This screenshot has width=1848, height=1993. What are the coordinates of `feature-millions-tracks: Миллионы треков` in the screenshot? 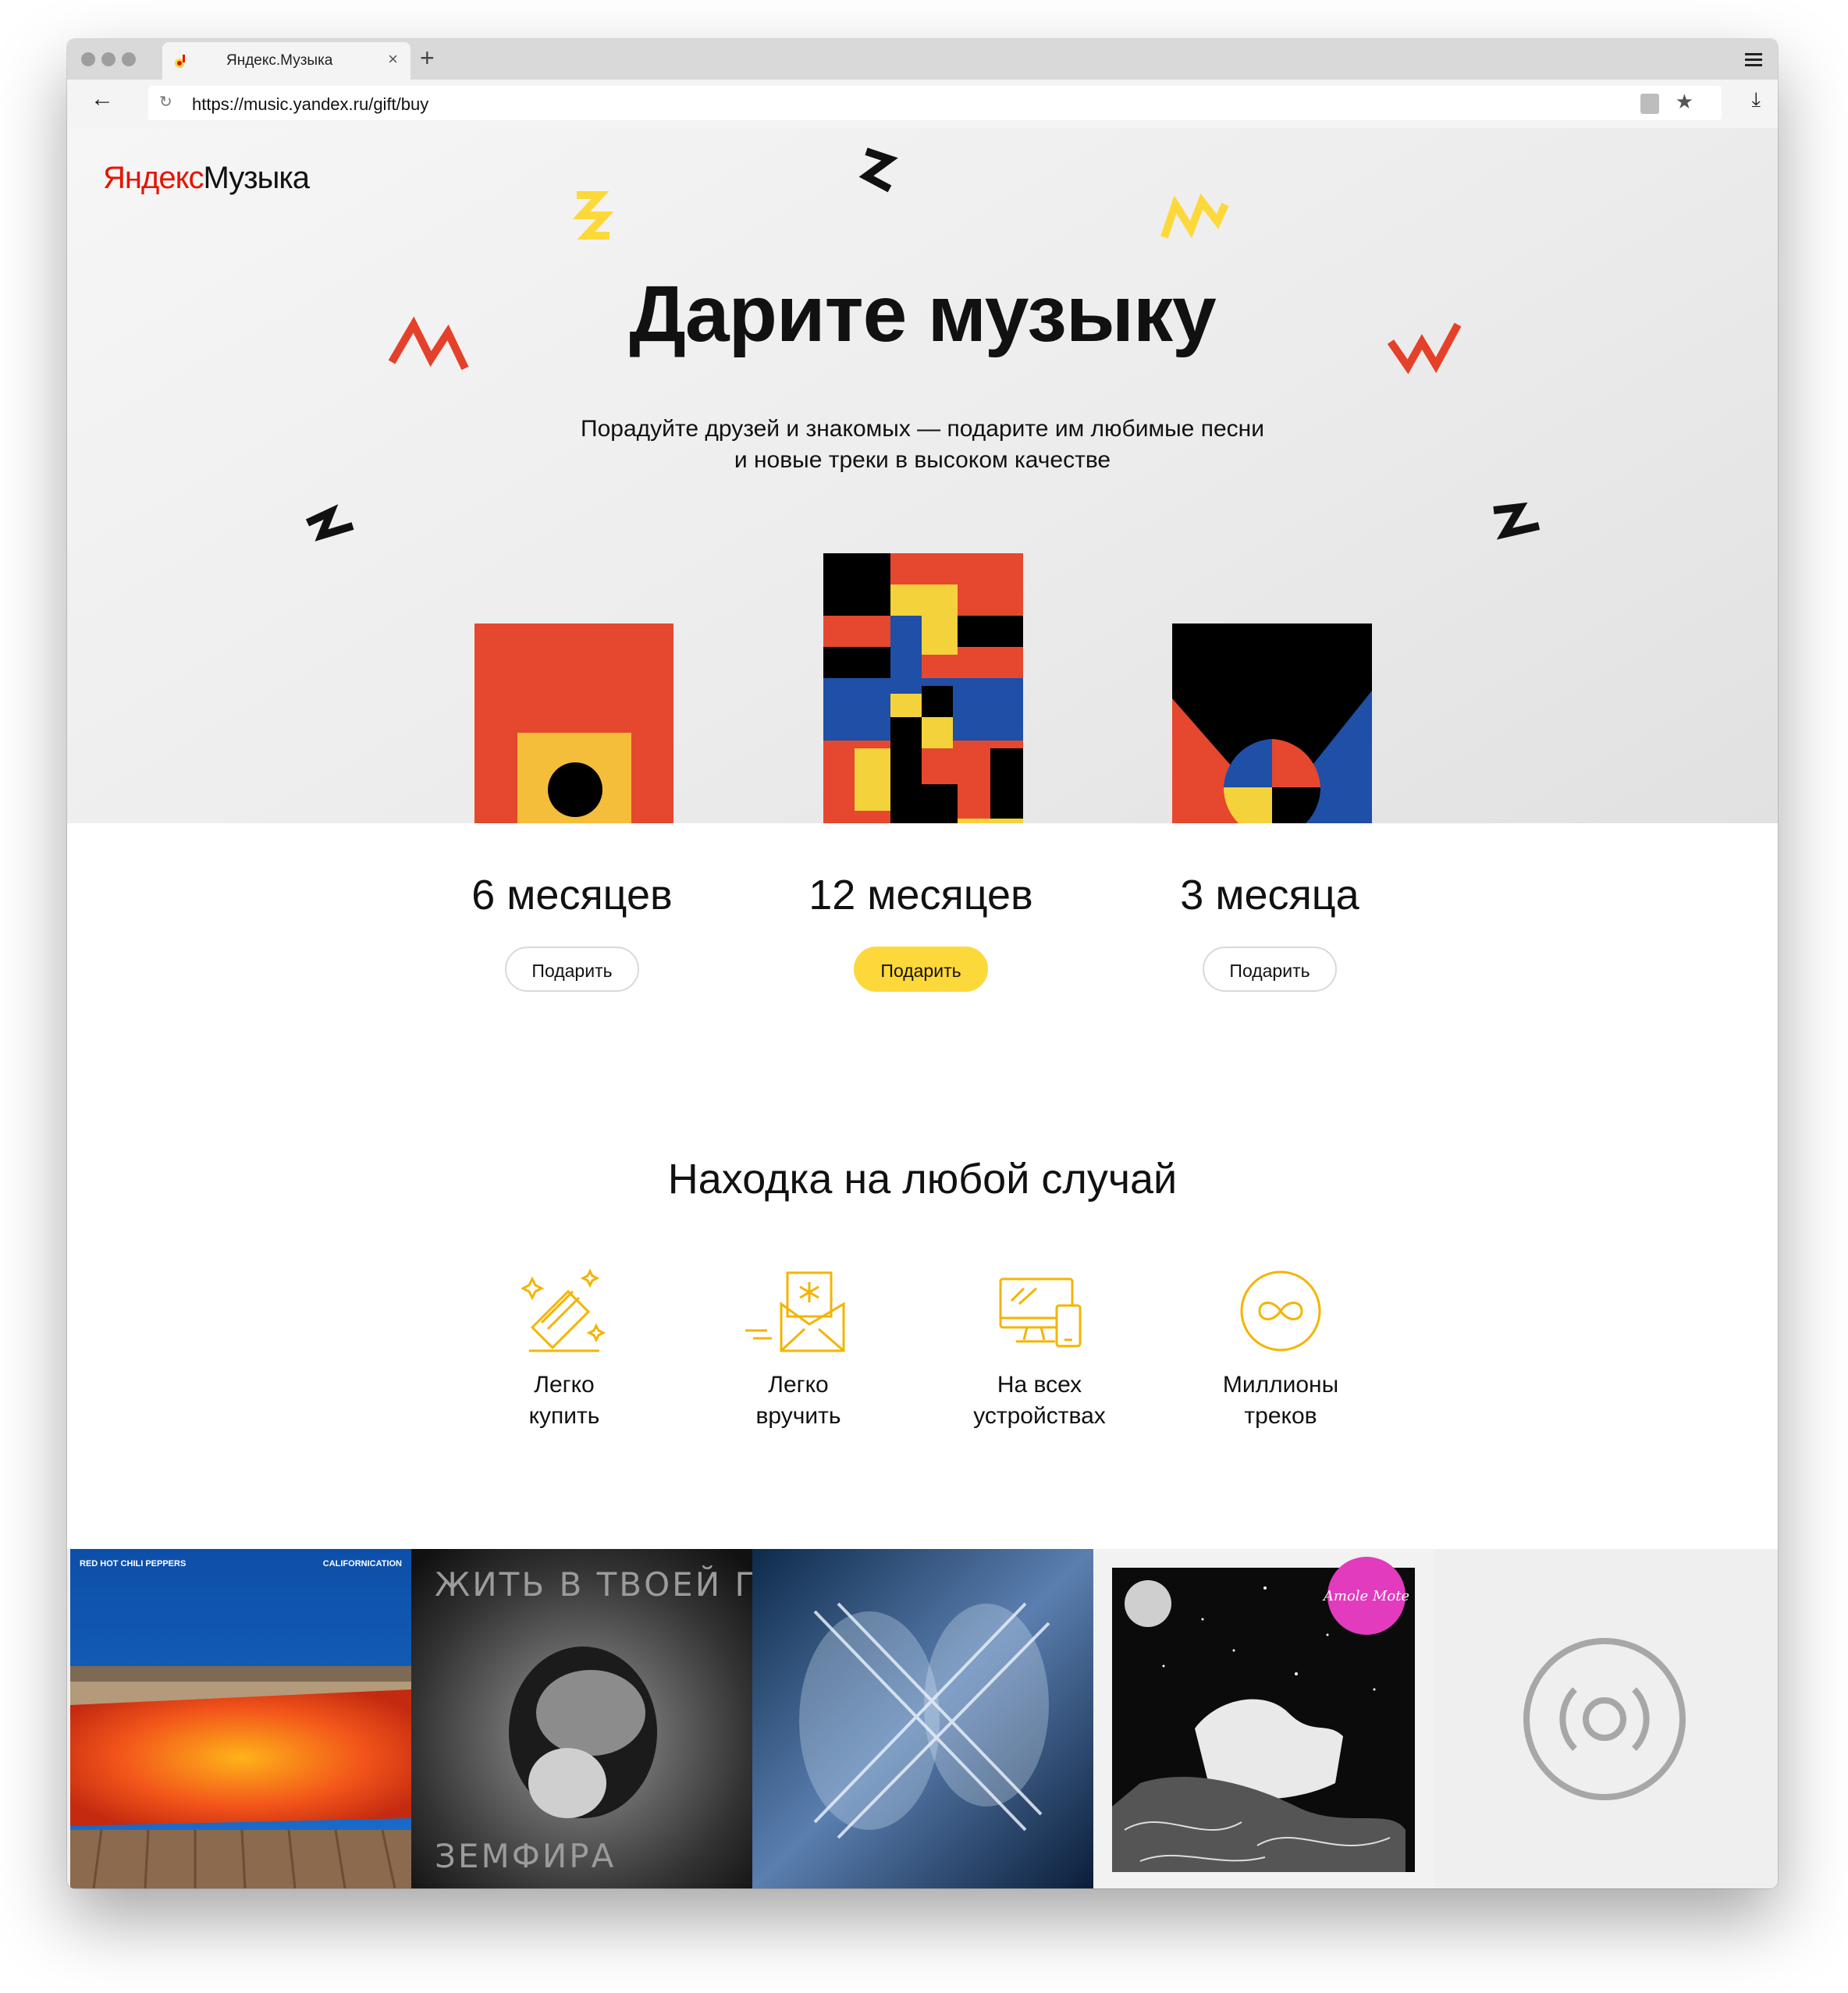 It's located at (1280, 1350).